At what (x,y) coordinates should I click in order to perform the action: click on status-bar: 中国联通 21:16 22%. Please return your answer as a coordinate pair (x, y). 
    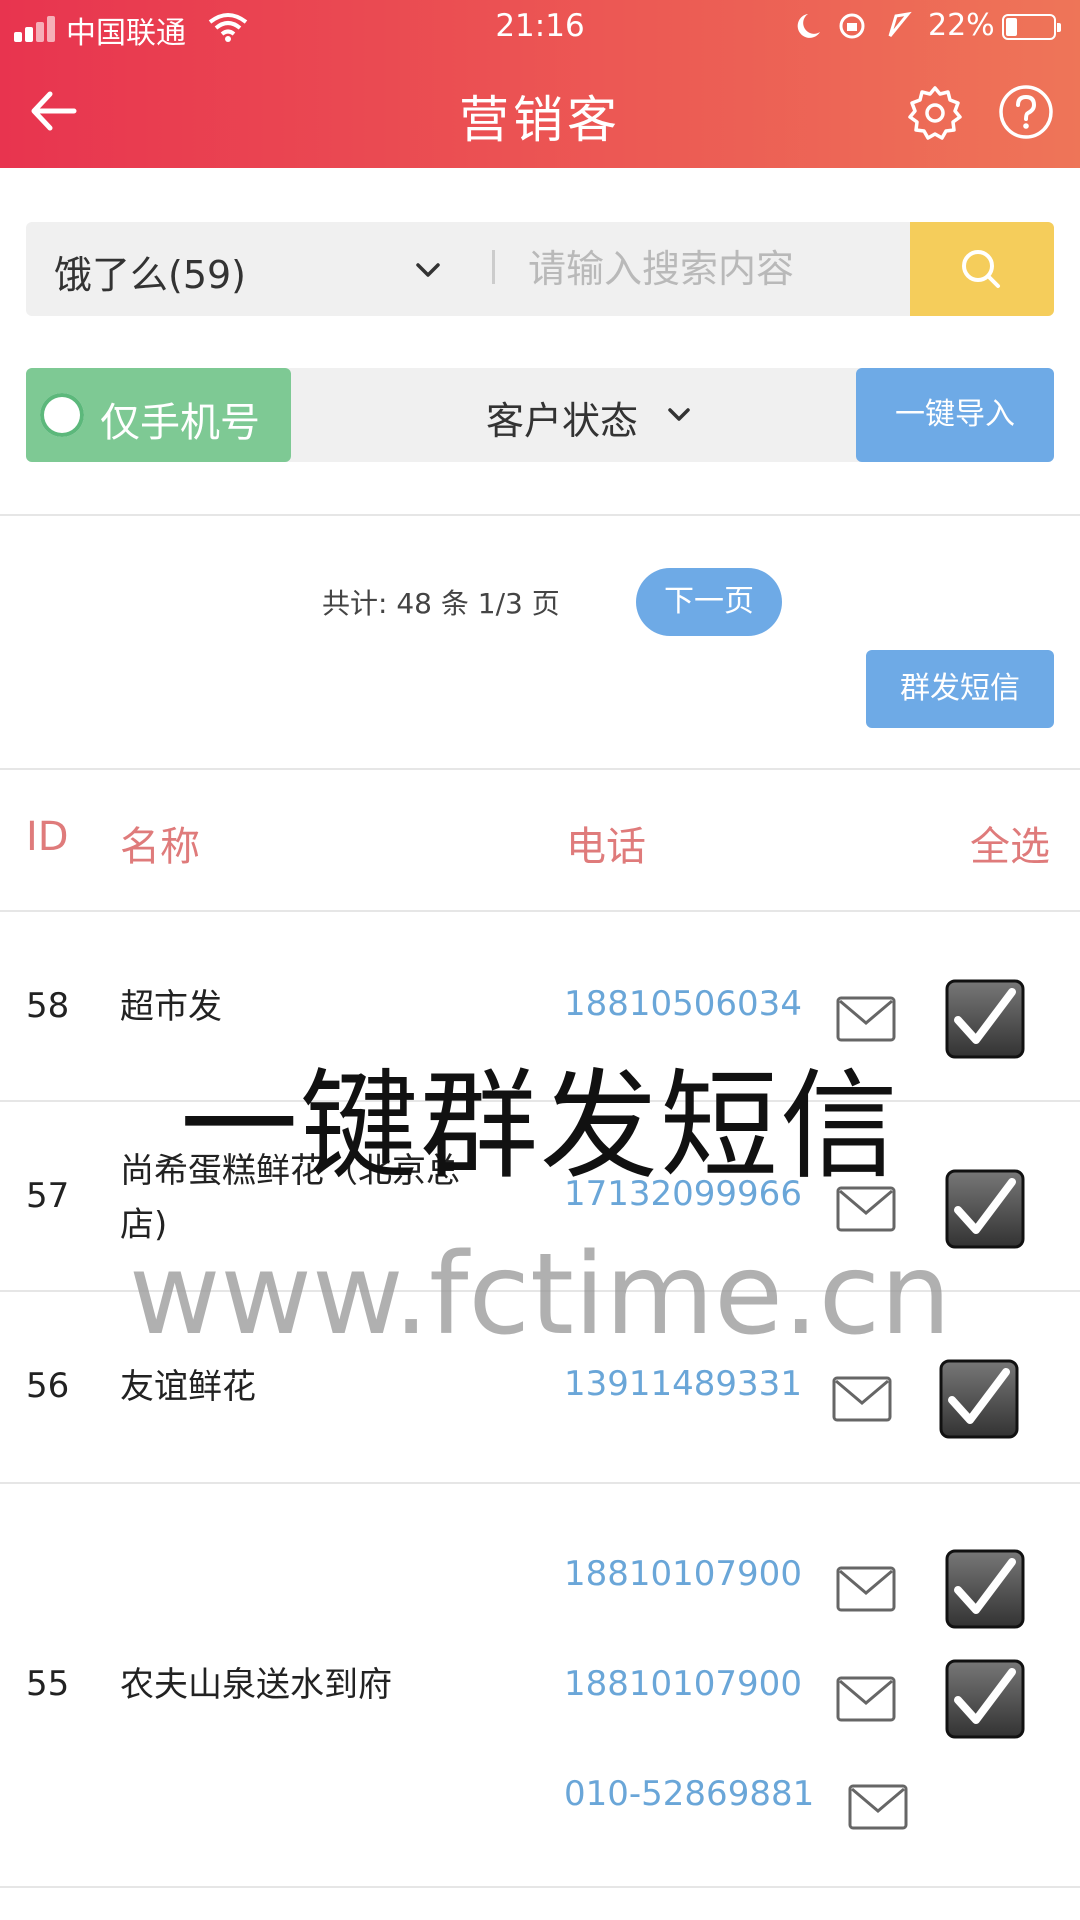
    Looking at the image, I should click on (540, 28).